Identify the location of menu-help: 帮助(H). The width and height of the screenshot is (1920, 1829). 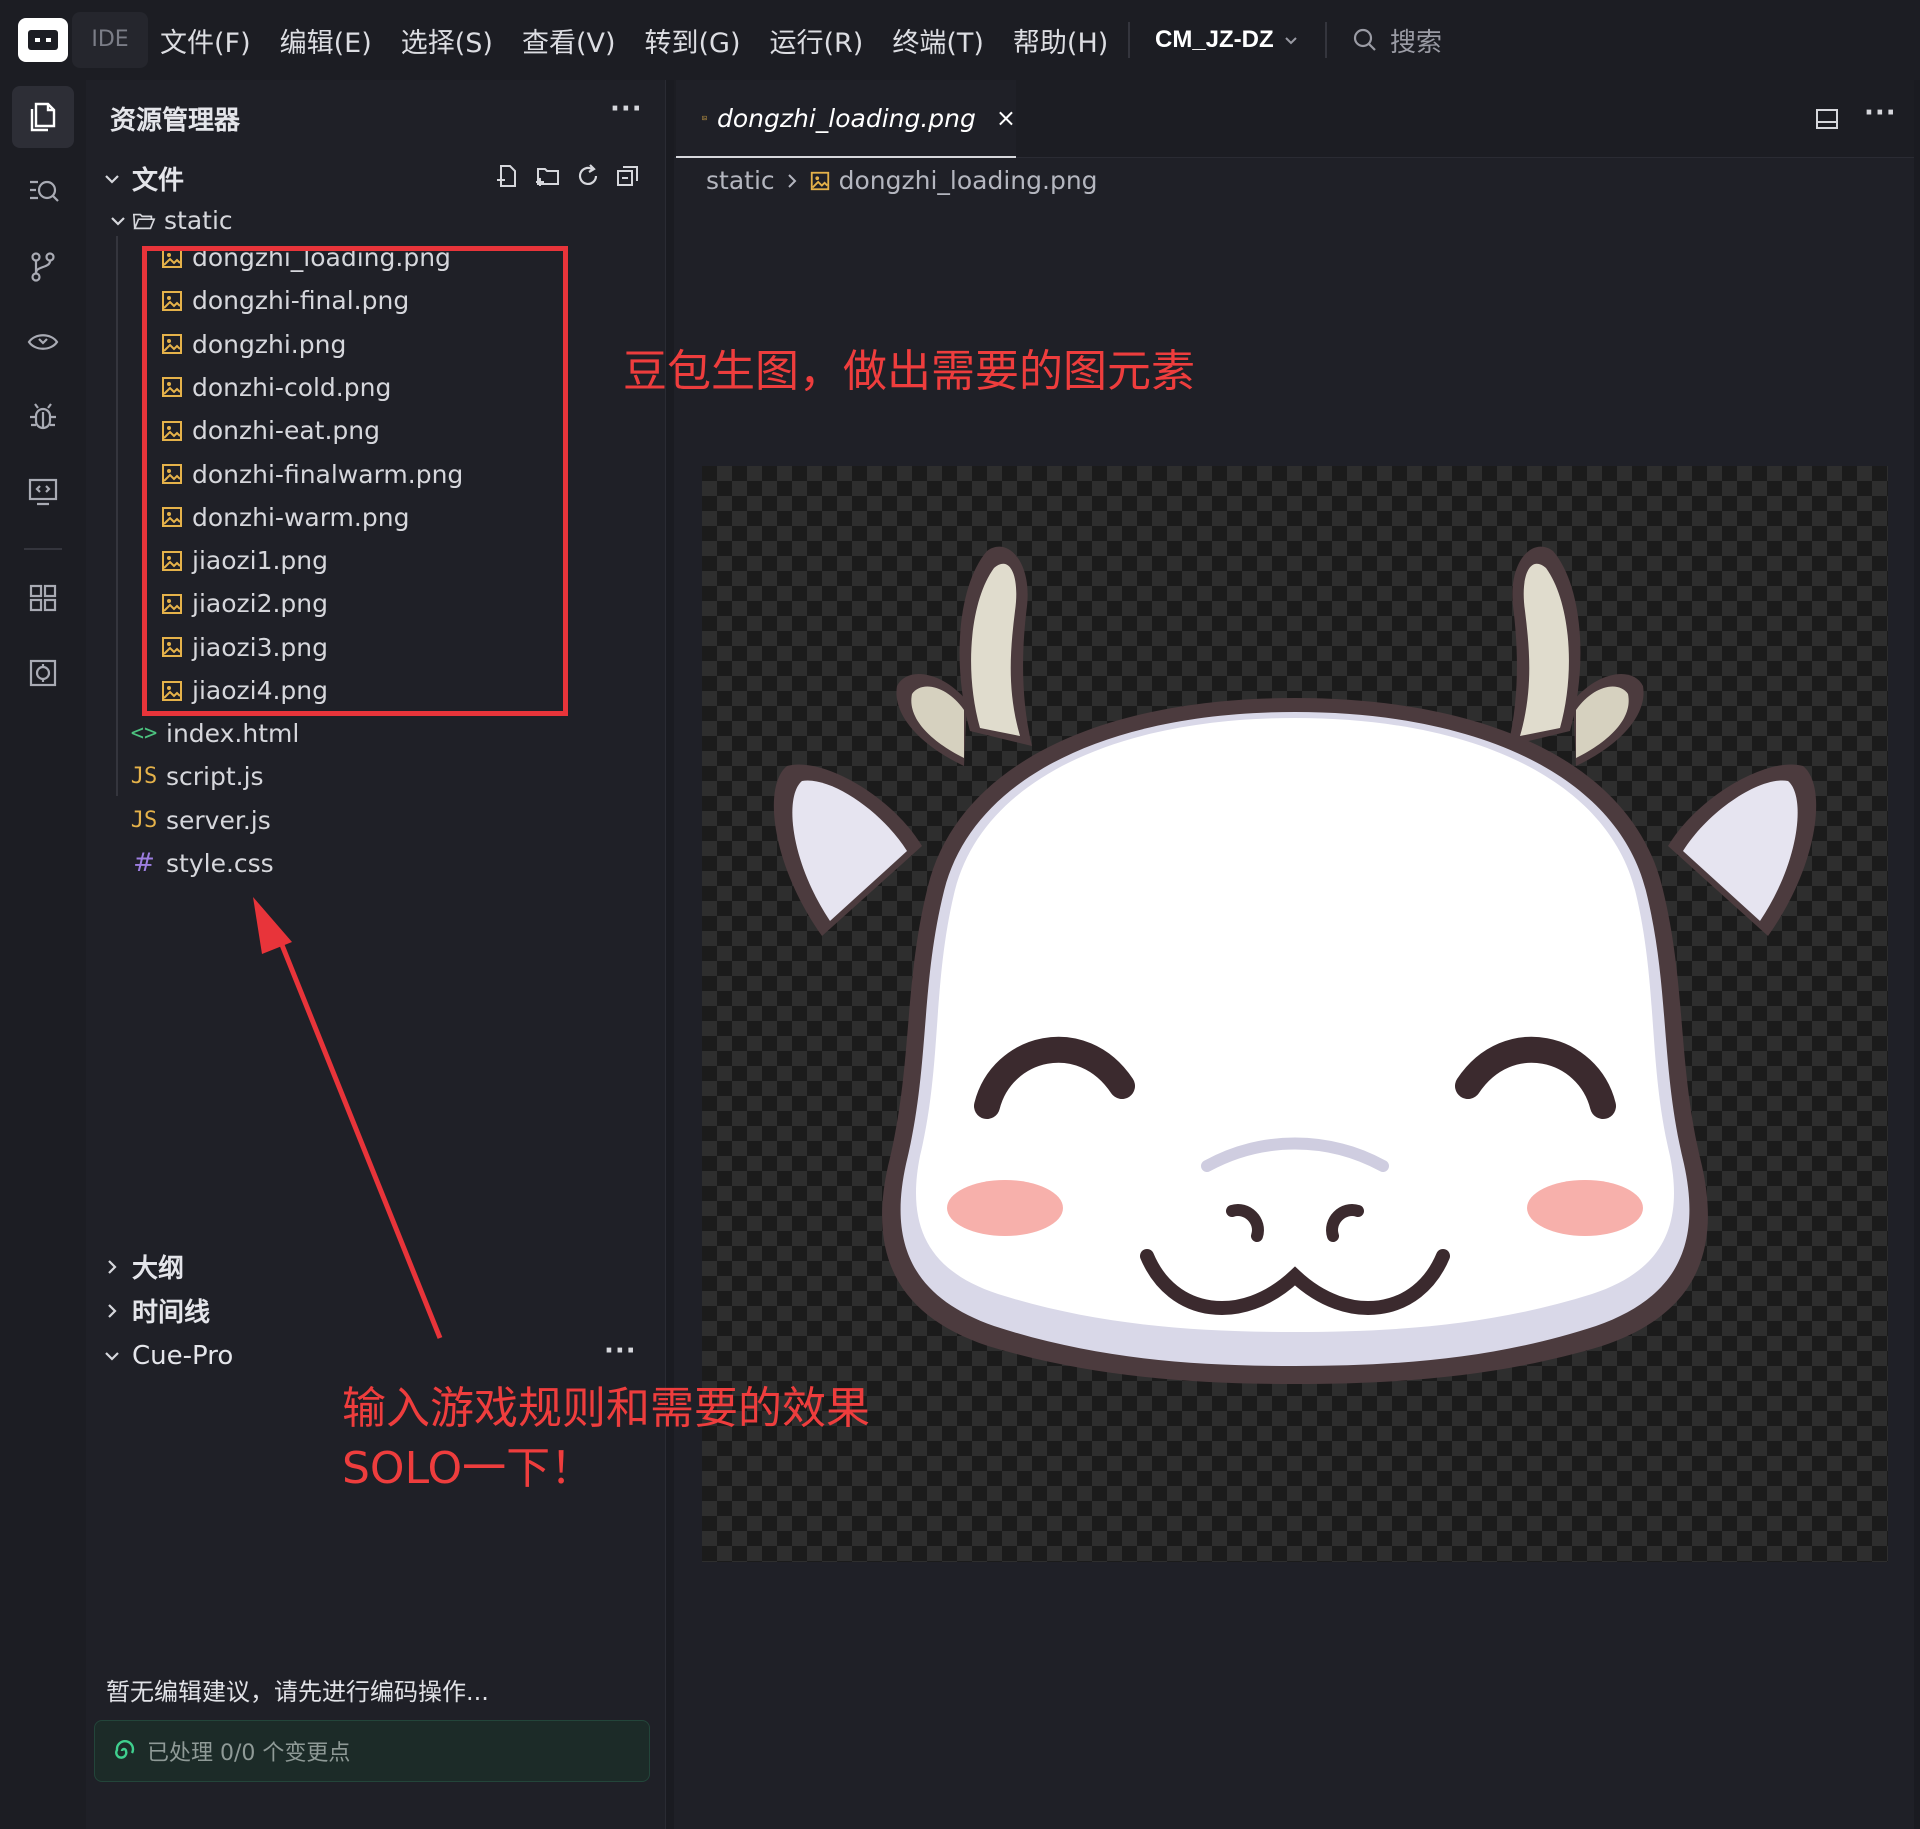
(1060, 40).